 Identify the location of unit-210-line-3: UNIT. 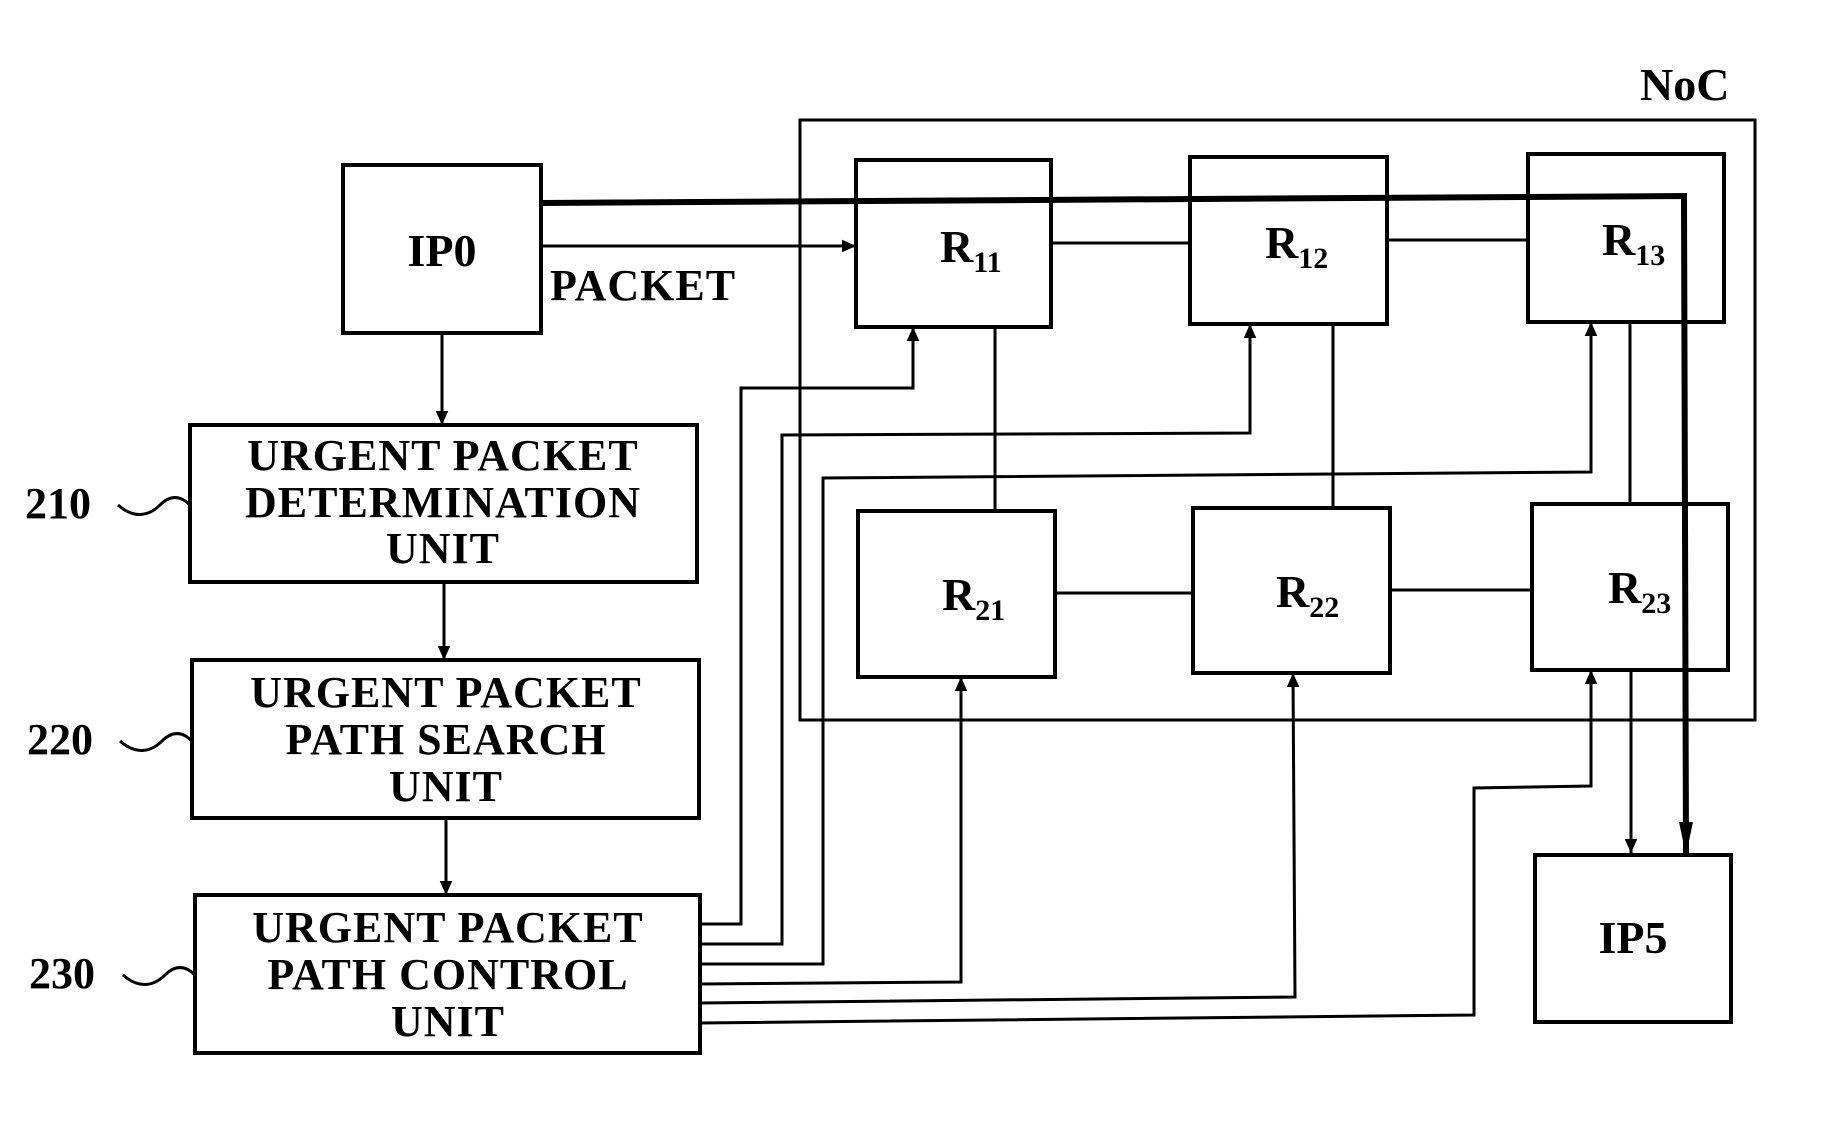
(443, 548).